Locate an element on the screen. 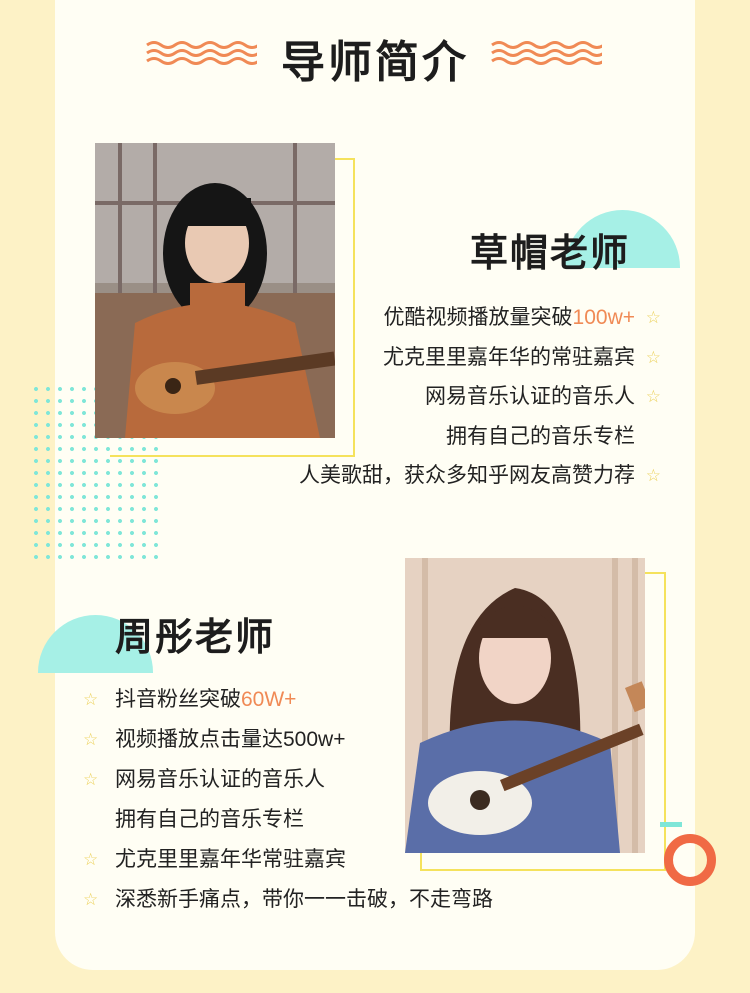  section-header: 导师简介 is located at coordinates (375, 55).